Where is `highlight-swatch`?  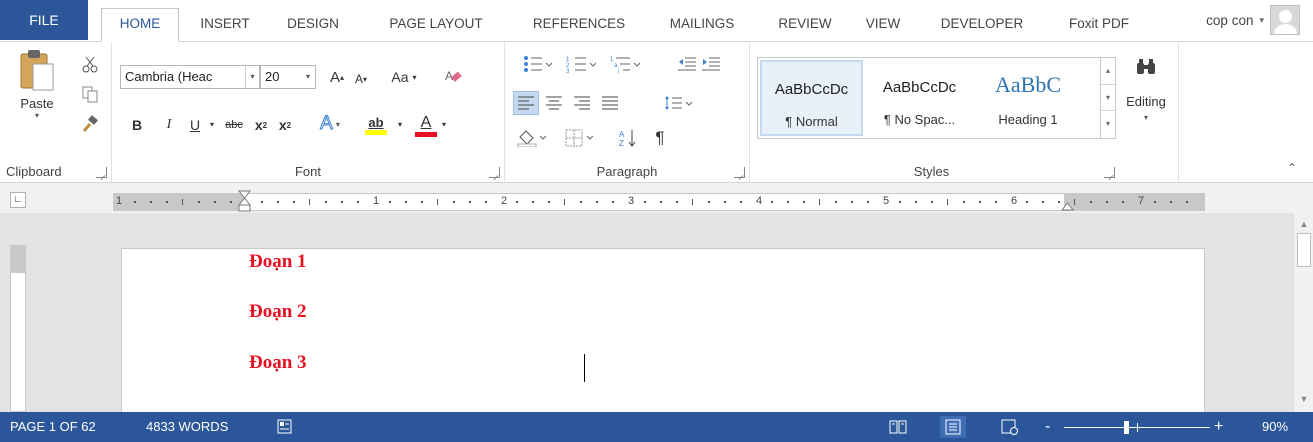
highlight-swatch is located at coordinates (376, 132).